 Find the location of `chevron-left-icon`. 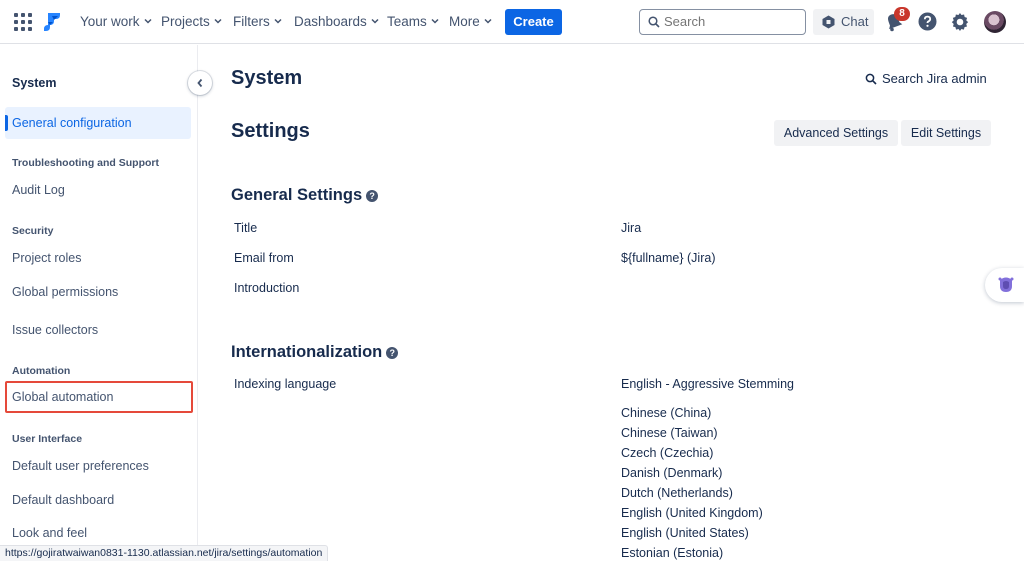

chevron-left-icon is located at coordinates (200, 83).